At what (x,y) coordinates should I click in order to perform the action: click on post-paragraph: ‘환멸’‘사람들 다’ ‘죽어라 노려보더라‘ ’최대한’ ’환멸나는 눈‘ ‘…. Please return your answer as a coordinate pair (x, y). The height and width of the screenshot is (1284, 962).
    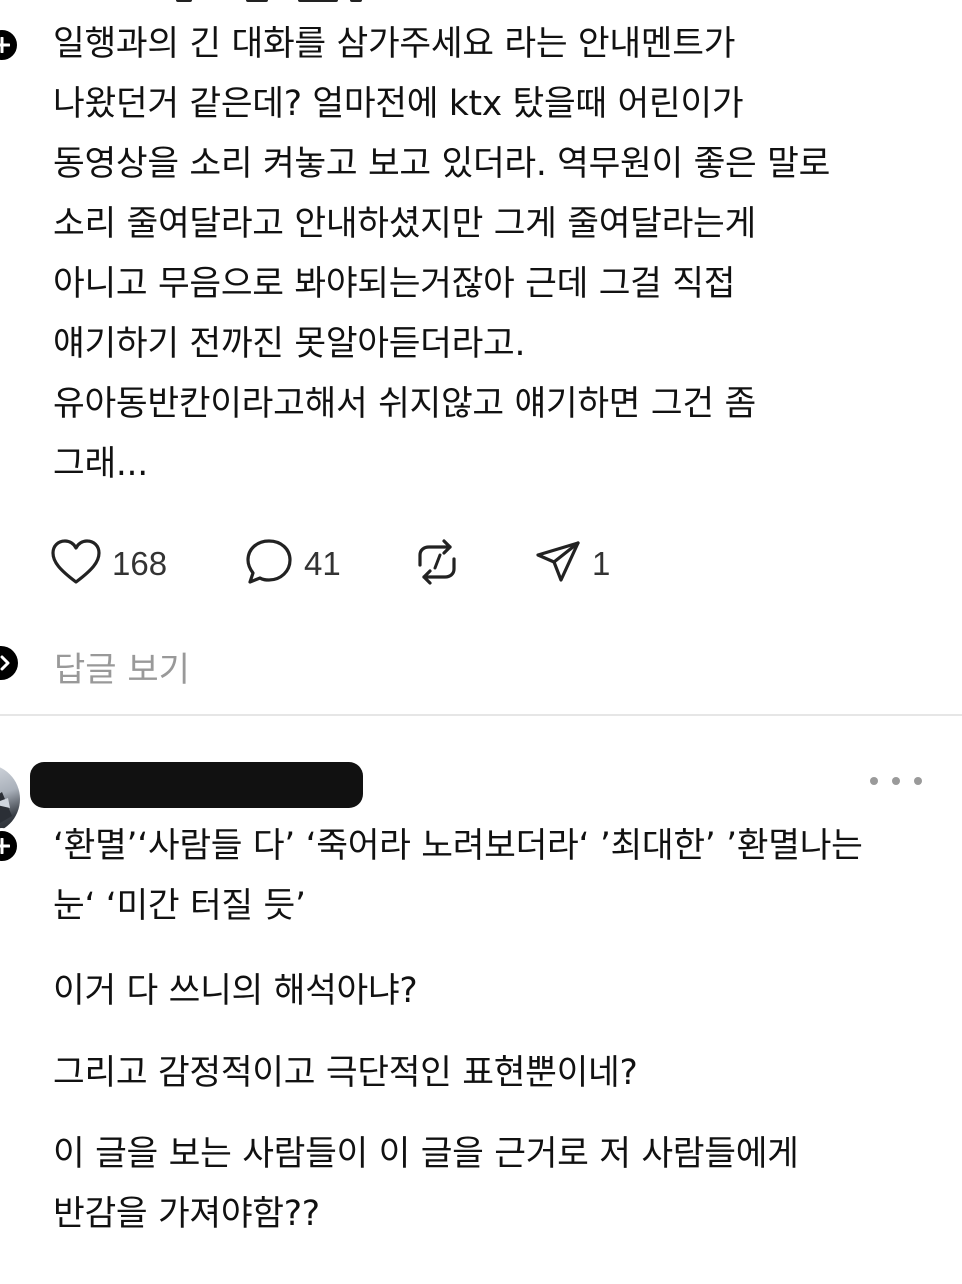
    Looking at the image, I should click on (458, 876).